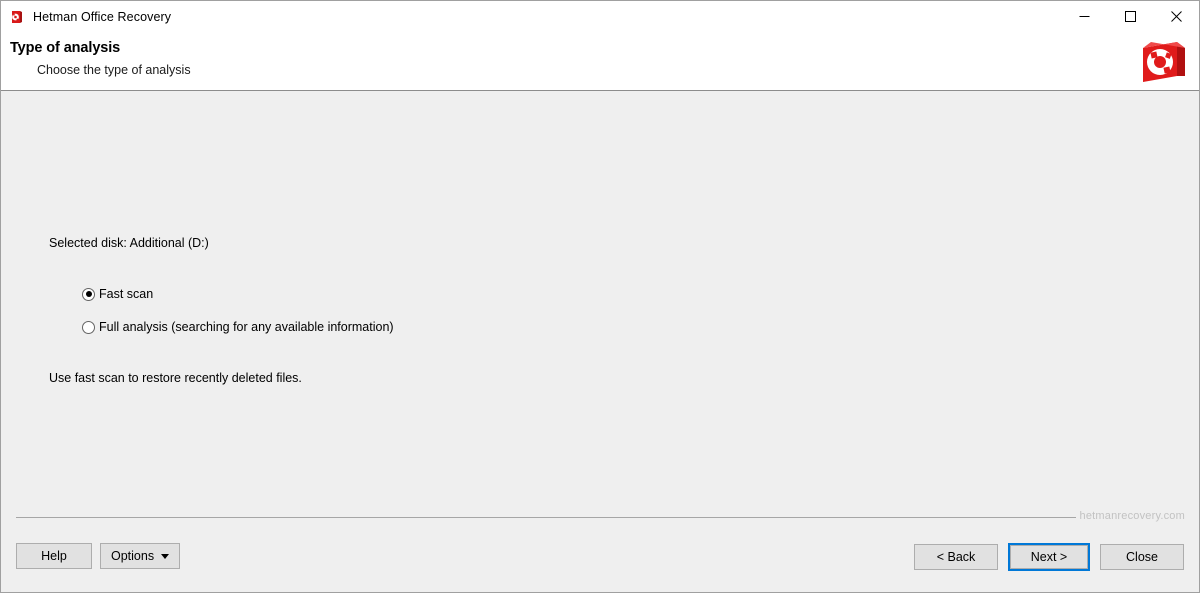 The width and height of the screenshot is (1200, 593). I want to click on back-button: < Back, so click(956, 557).